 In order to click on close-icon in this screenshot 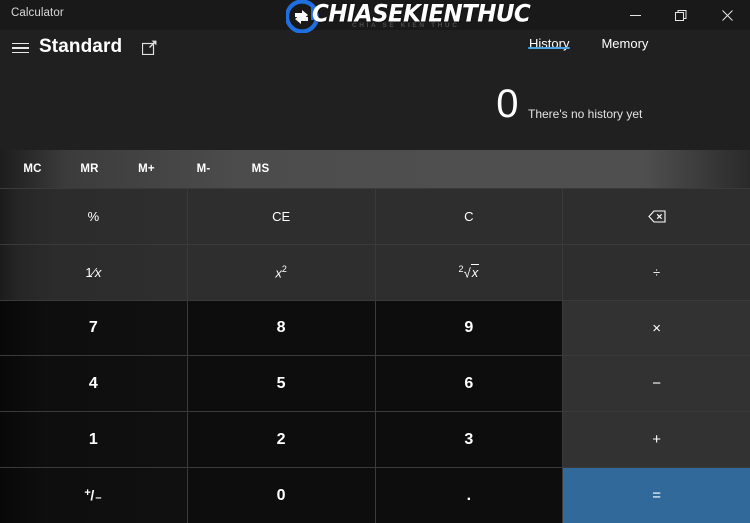, I will do `click(727, 15)`.